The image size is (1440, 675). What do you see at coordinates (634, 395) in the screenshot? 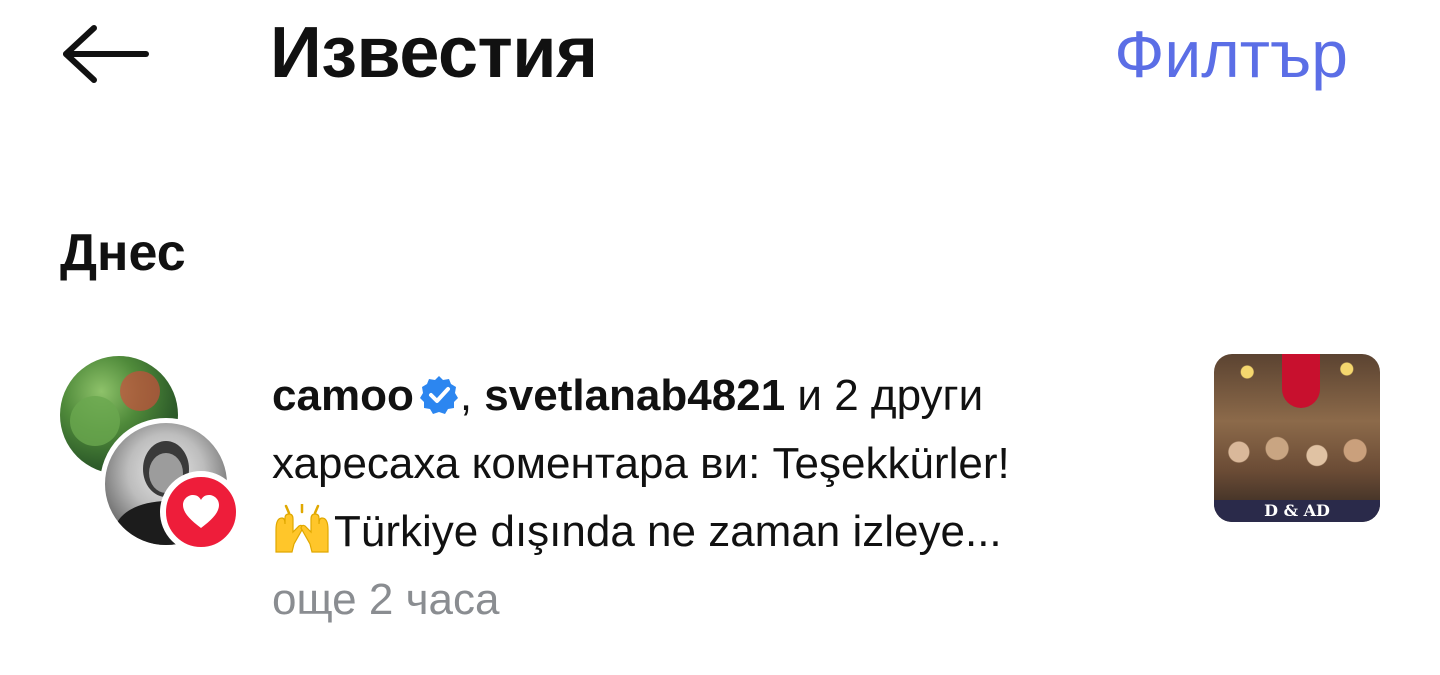
I see `username-link: svetlanab4821` at bounding box center [634, 395].